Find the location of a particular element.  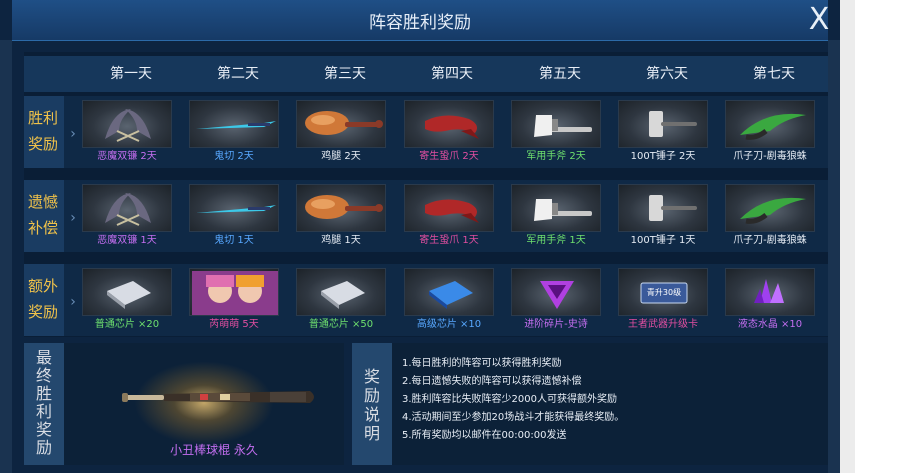

rule-item: 1.每日胜利的阵容可以获得胜利奖励 is located at coordinates (482, 363).